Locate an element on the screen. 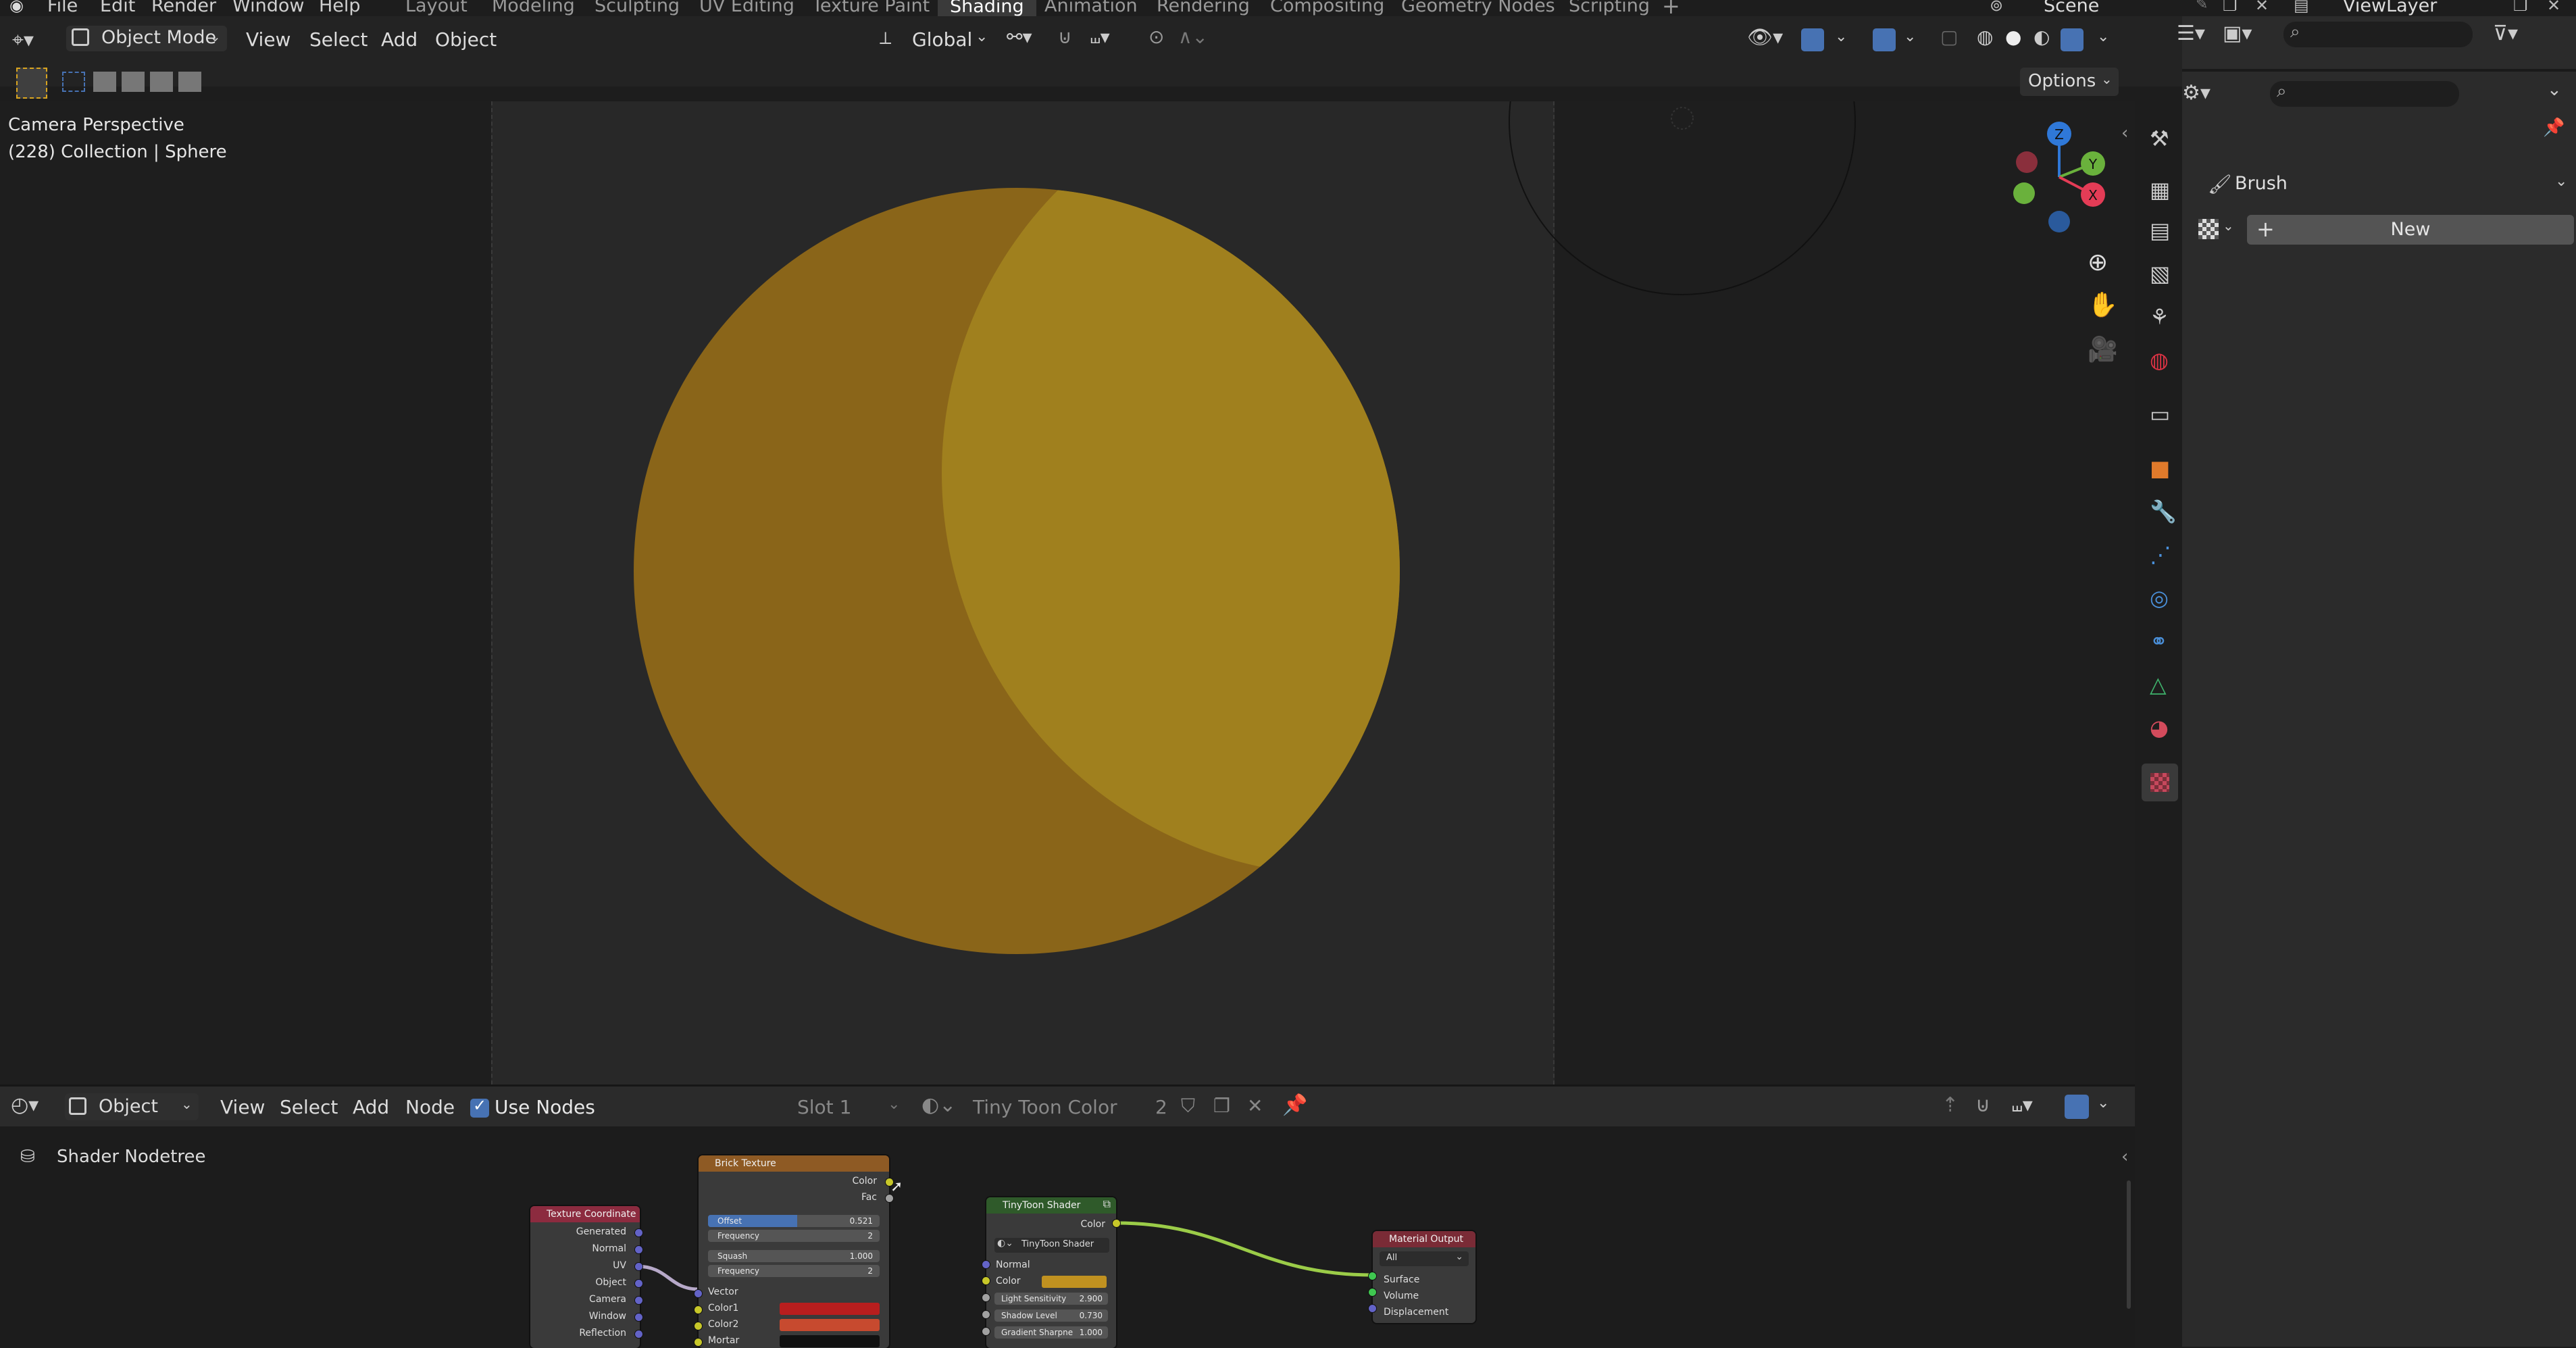  blender-logo-icon: ◉ is located at coordinates (16, 7).